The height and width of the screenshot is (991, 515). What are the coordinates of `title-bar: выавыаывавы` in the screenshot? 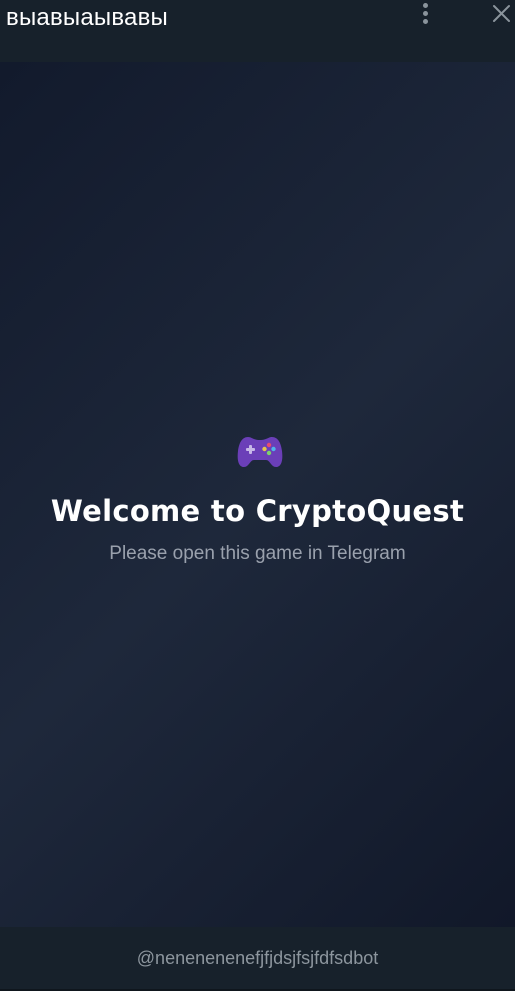 It's located at (257, 31).